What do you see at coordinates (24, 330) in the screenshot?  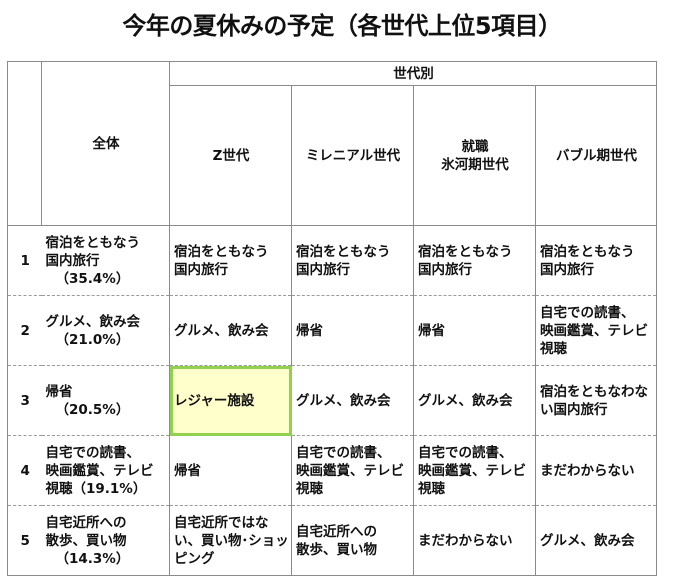 I see `rank-number: 2` at bounding box center [24, 330].